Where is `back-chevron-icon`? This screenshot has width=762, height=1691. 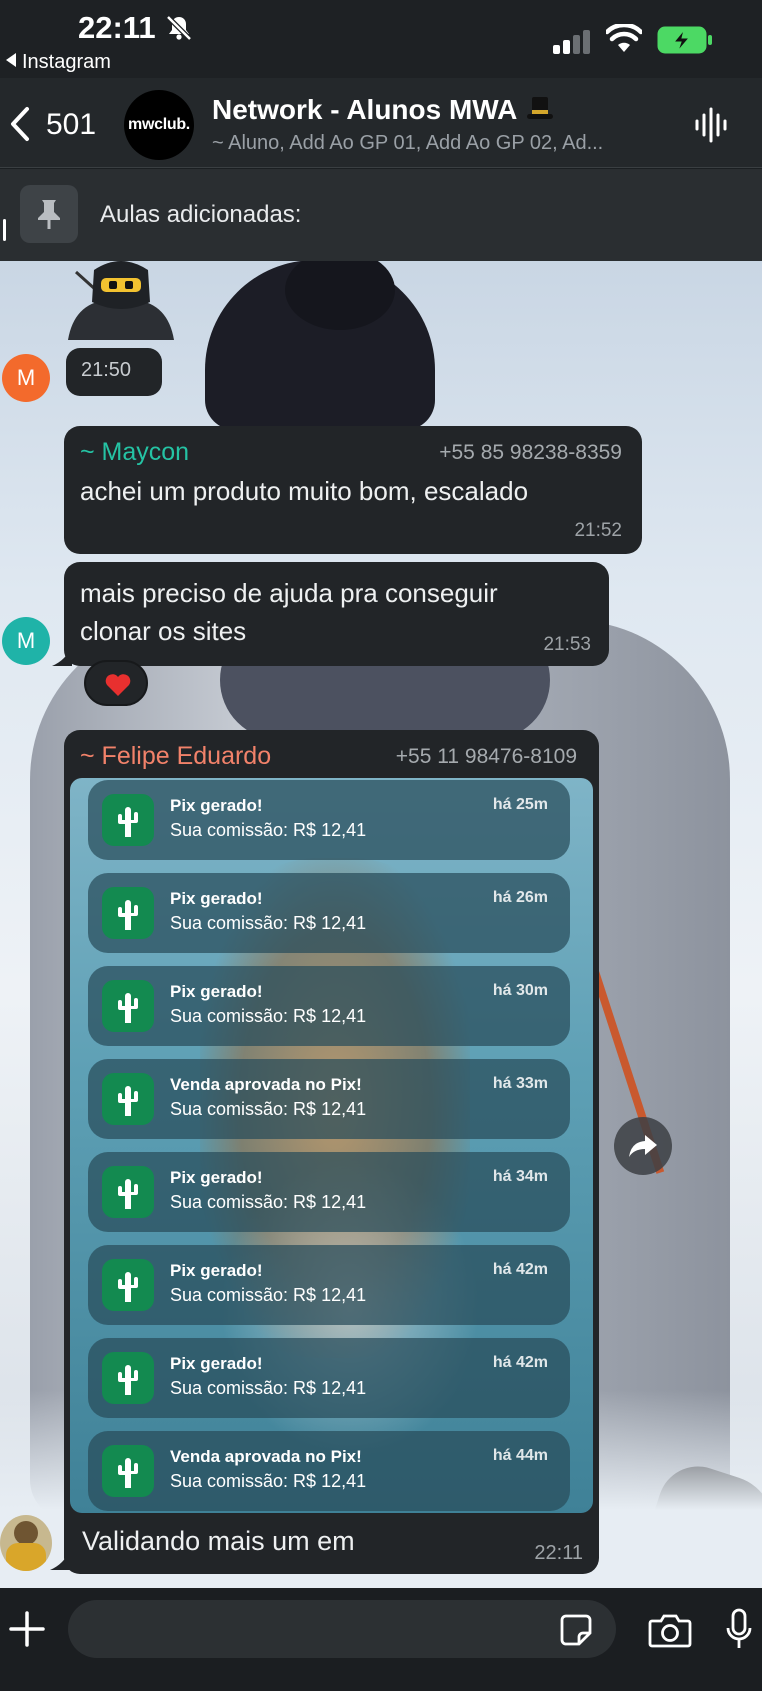 back-chevron-icon is located at coordinates (20, 124).